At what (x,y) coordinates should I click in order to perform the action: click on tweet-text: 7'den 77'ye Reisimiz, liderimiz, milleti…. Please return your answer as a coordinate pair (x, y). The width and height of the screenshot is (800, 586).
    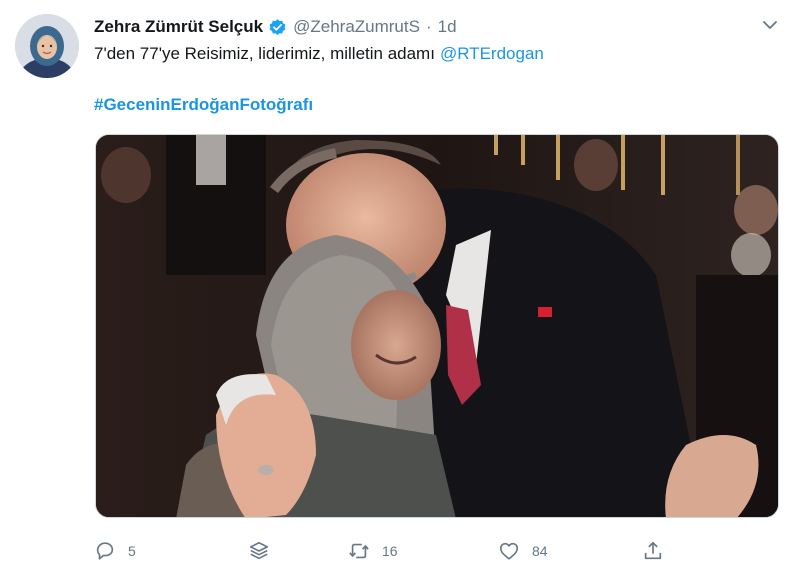
    Looking at the image, I should click on (319, 54).